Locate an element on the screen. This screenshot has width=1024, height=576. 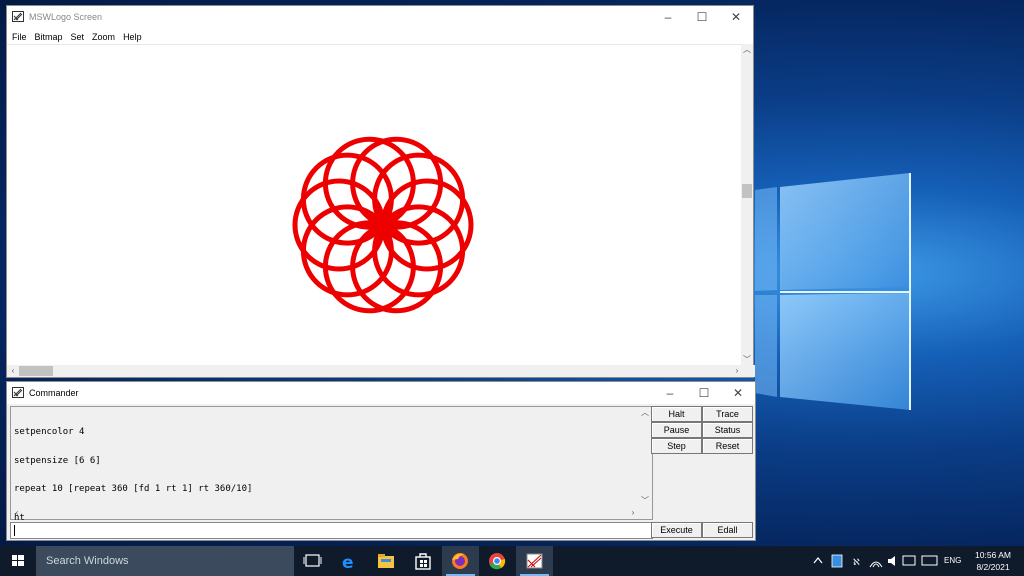
svg-text: e is located at coordinates (348, 563).